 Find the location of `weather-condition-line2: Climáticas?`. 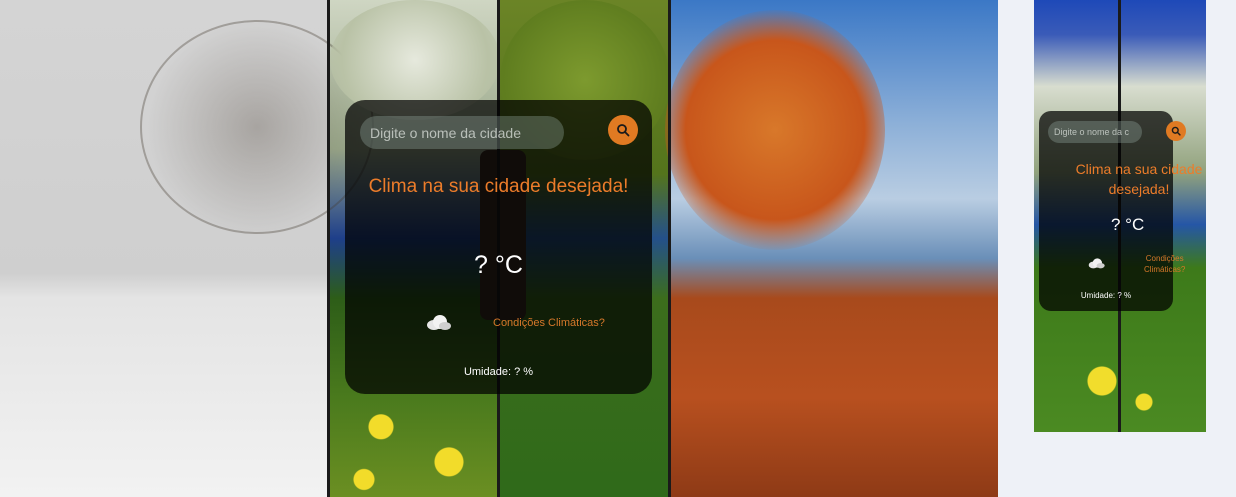

weather-condition-line2: Climáticas? is located at coordinates (1165, 269).